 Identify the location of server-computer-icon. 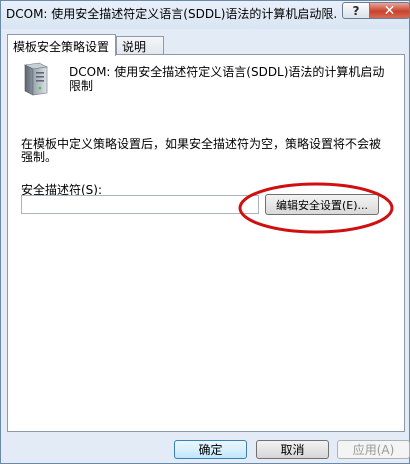
(36, 79).